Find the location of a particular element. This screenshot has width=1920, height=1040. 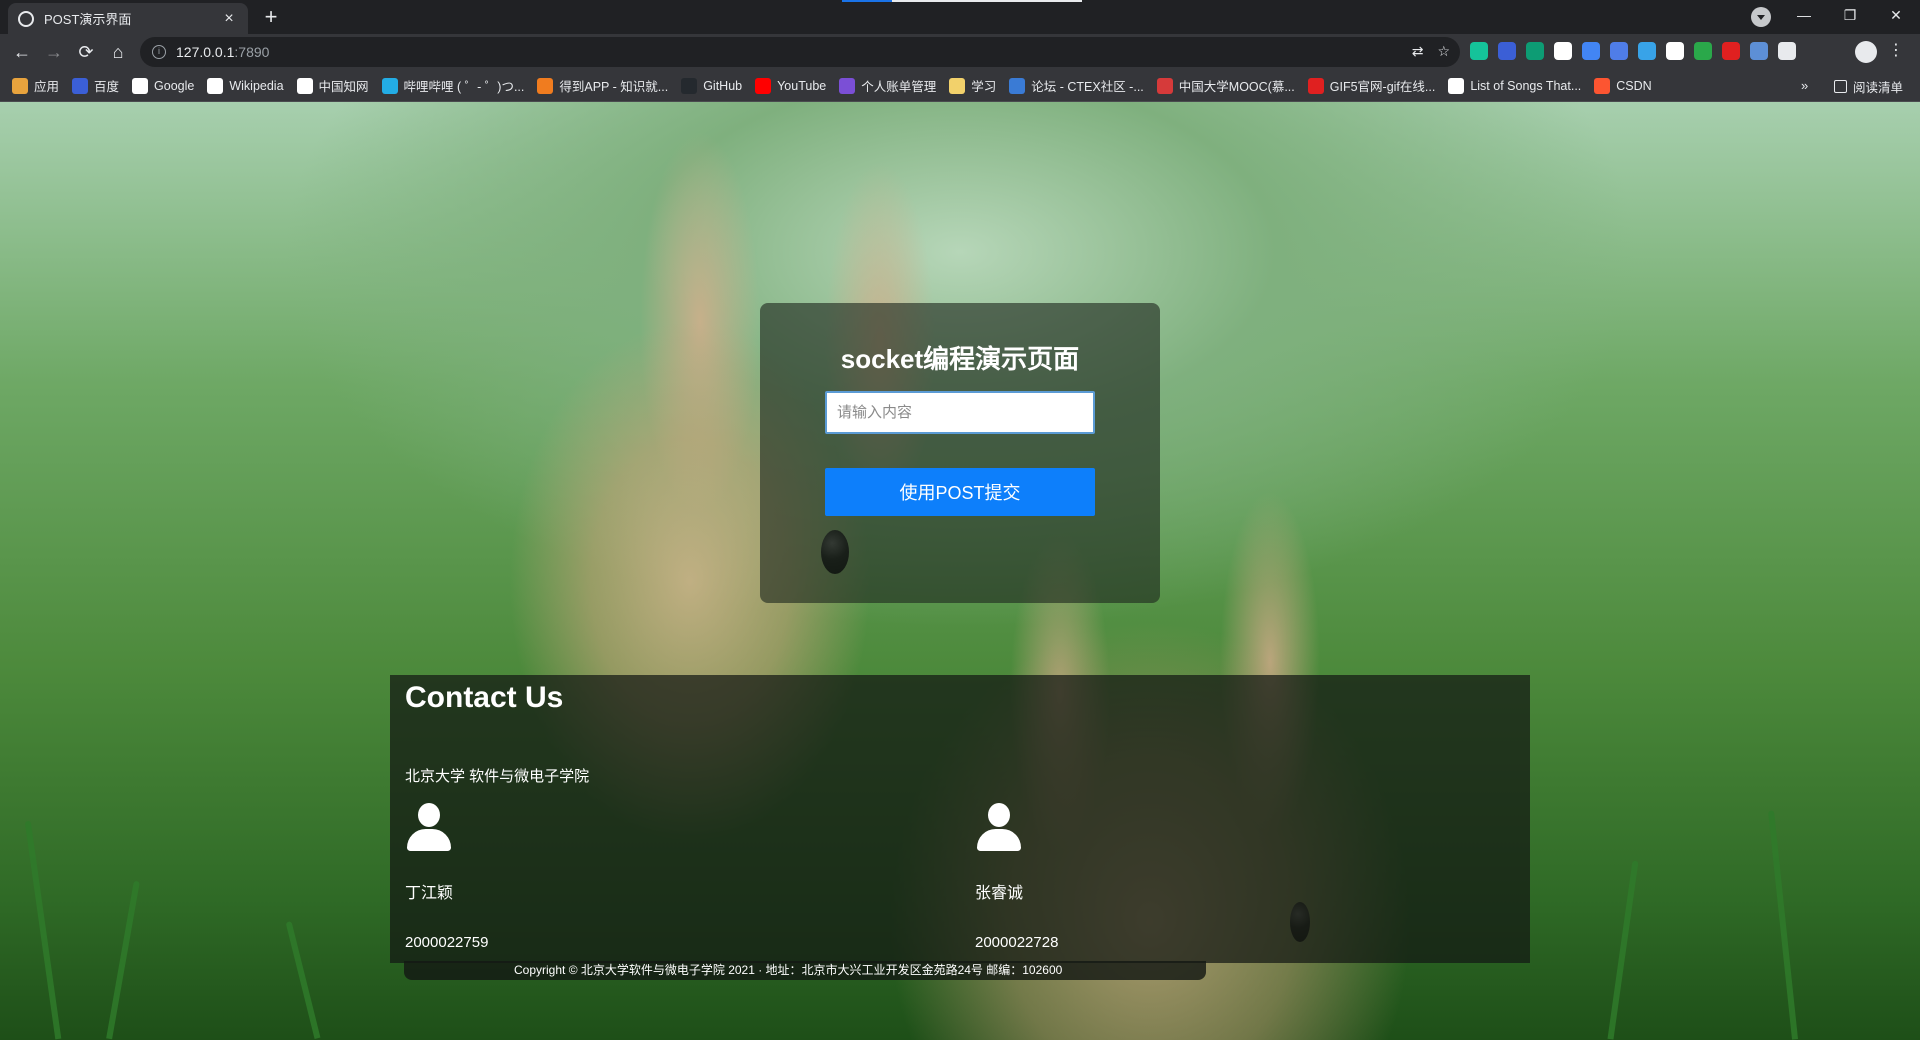

bookmark-label: 学习 is located at coordinates (984, 87).